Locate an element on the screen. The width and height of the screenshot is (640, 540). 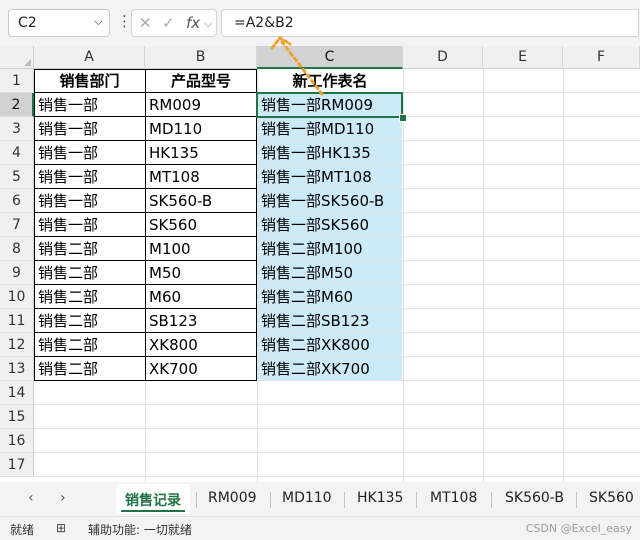
cell-b4: HK135 is located at coordinates (201, 153).